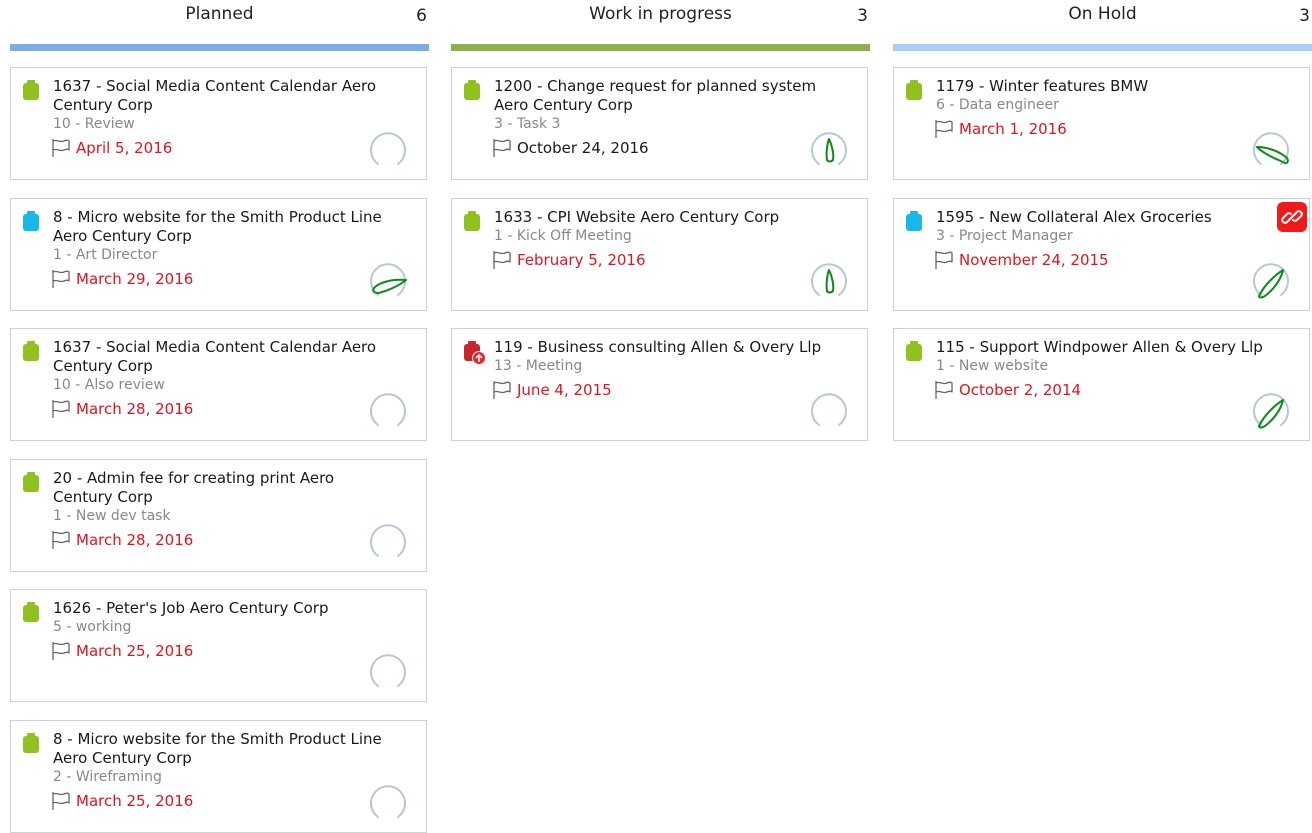  Describe the element at coordinates (1106, 217) in the screenshot. I see `task-title: 1595 - New Collateral Alex Groceries` at that location.